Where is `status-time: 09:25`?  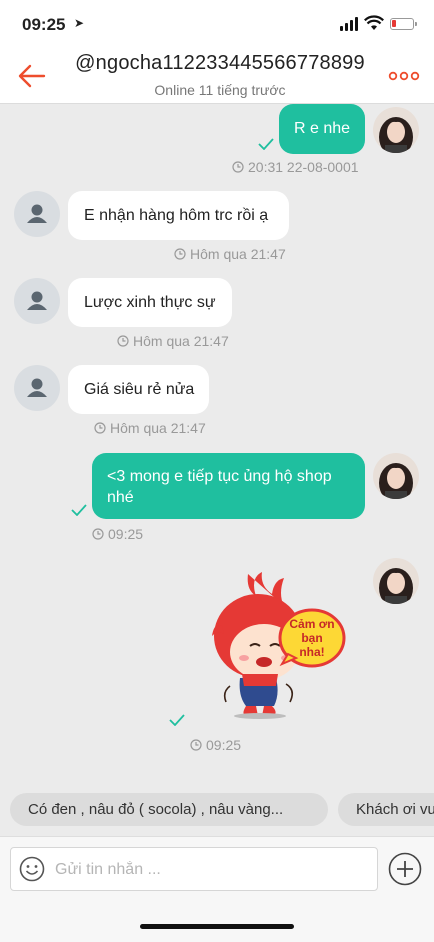
status-time: 09:25 is located at coordinates (44, 24).